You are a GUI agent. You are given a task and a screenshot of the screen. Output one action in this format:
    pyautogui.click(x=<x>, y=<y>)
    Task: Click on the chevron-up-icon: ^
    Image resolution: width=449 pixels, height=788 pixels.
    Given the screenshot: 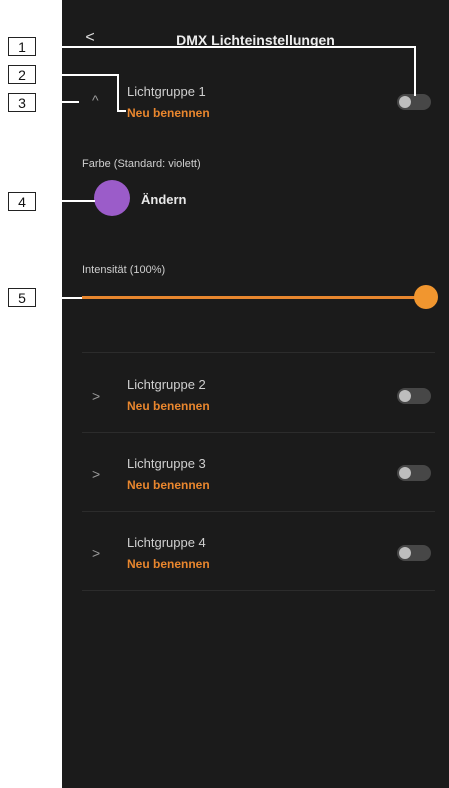 What is the action you would take?
    pyautogui.click(x=95, y=100)
    